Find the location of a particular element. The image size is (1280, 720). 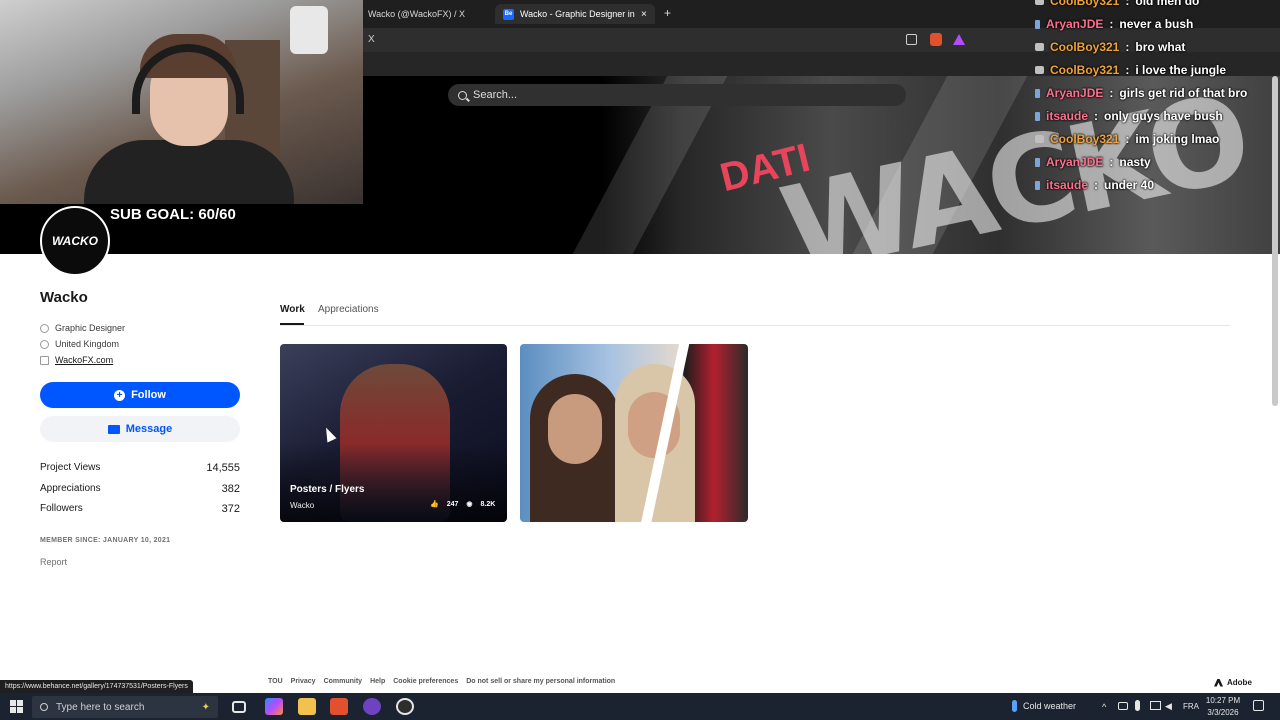

chat-text: girls get rid of that bro is located at coordinates (1183, 93).